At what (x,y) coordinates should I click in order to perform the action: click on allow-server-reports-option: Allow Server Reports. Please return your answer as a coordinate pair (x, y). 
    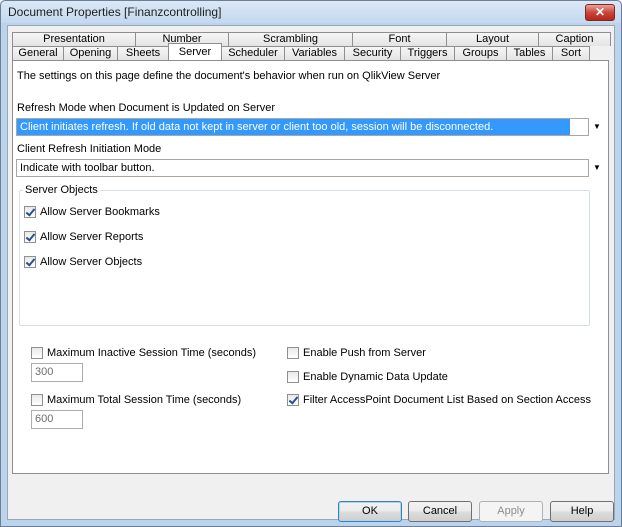
    Looking at the image, I should click on (83, 237).